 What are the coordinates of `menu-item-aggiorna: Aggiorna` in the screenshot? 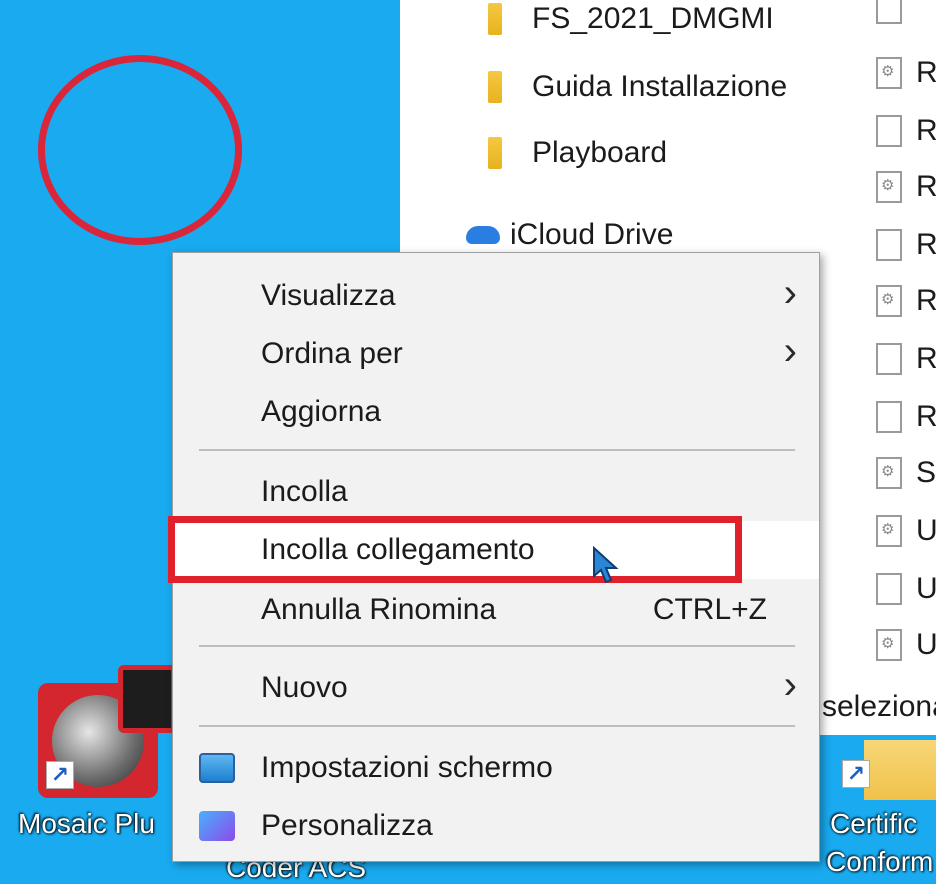 It's located at (496, 412).